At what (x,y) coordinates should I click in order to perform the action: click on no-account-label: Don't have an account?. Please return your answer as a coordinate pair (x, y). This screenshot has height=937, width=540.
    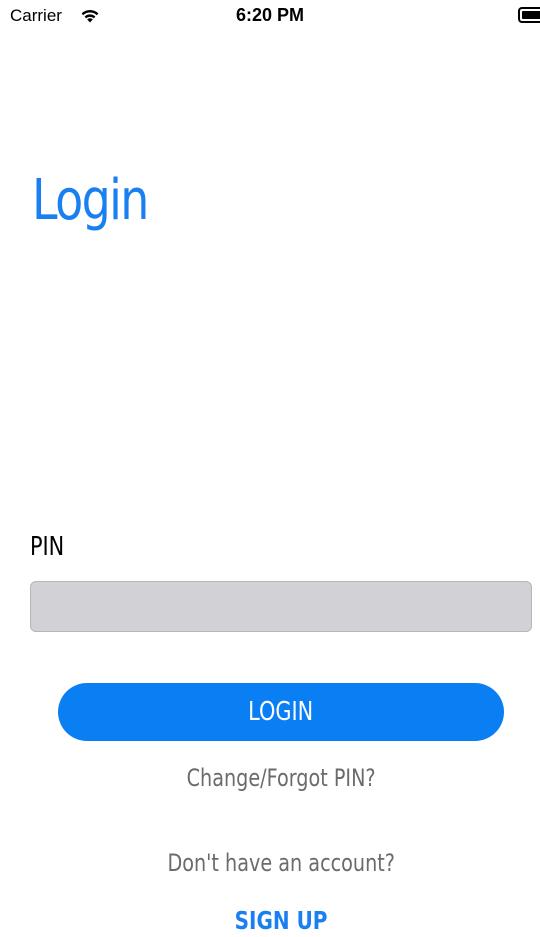
    Looking at the image, I should click on (281, 863).